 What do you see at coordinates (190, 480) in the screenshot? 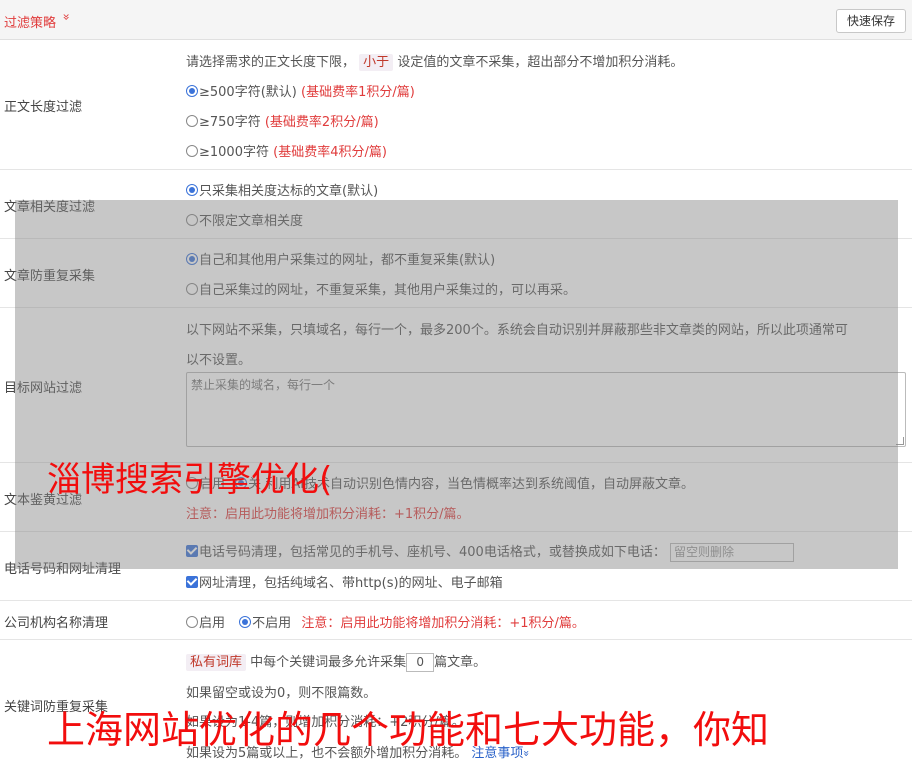
I see `watermark-text-top: 淄博搜索引擎优化(` at bounding box center [190, 480].